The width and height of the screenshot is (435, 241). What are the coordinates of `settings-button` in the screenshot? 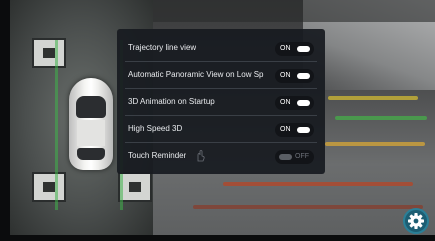 It's located at (416, 221).